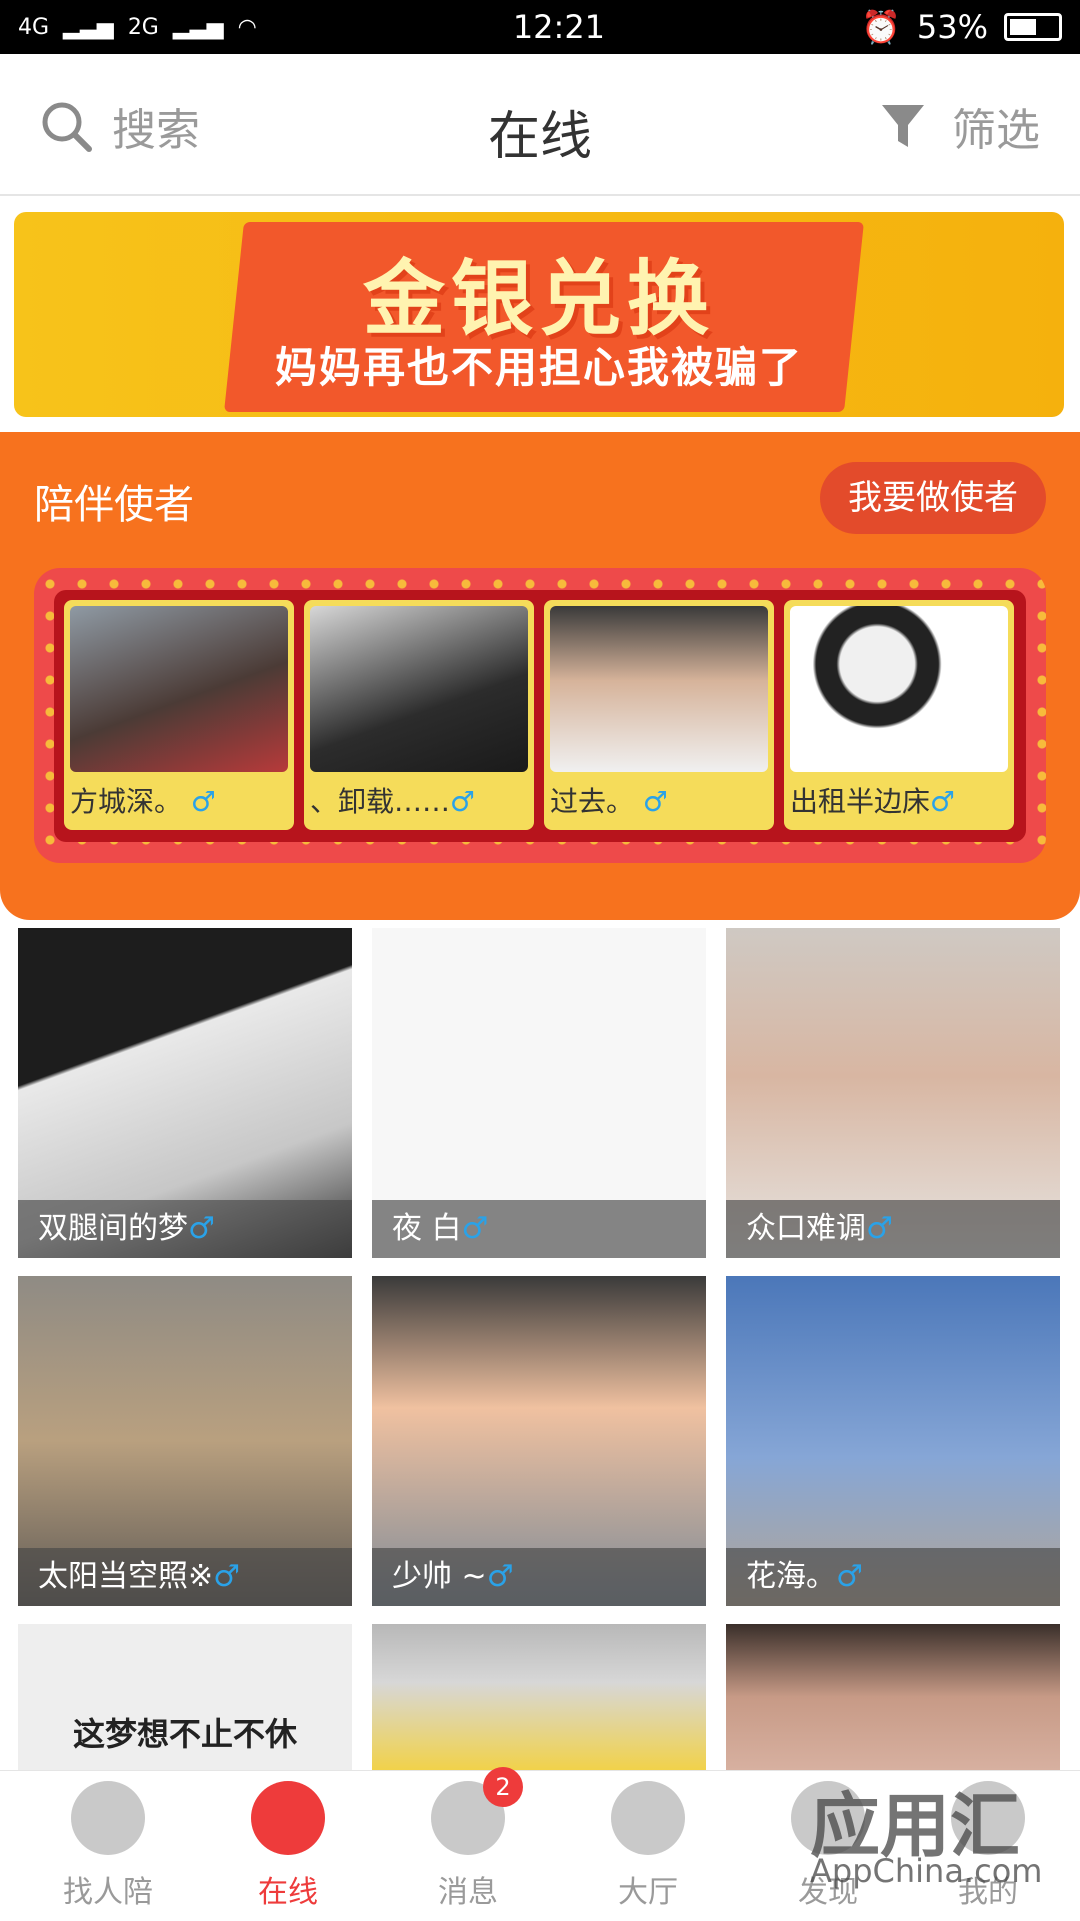 The image size is (1080, 1921). Describe the element at coordinates (185, 1441) in the screenshot. I see `user-tile: 太阳当空照※♂` at that location.